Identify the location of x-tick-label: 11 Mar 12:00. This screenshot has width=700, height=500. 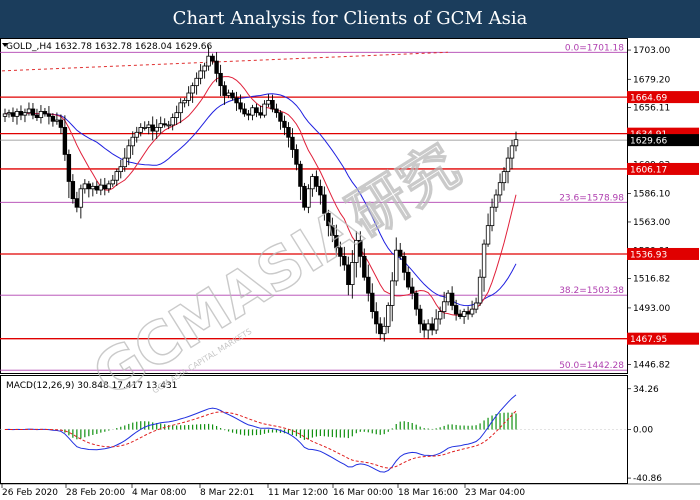
(298, 493).